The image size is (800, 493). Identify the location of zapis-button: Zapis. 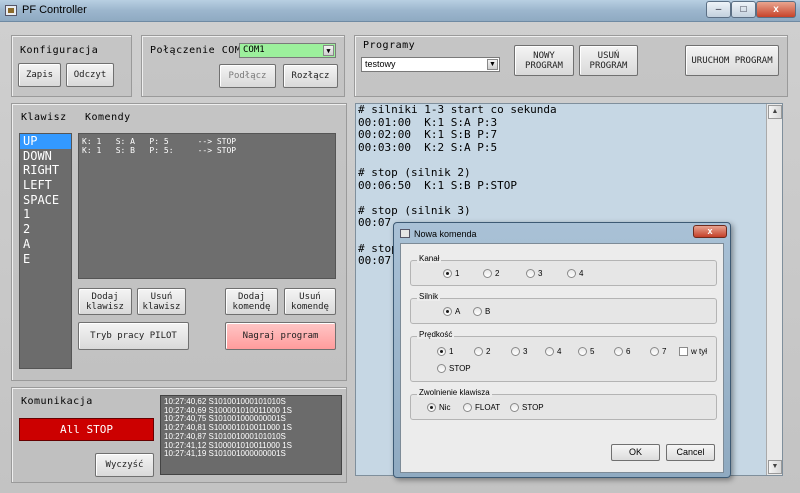
(39, 75).